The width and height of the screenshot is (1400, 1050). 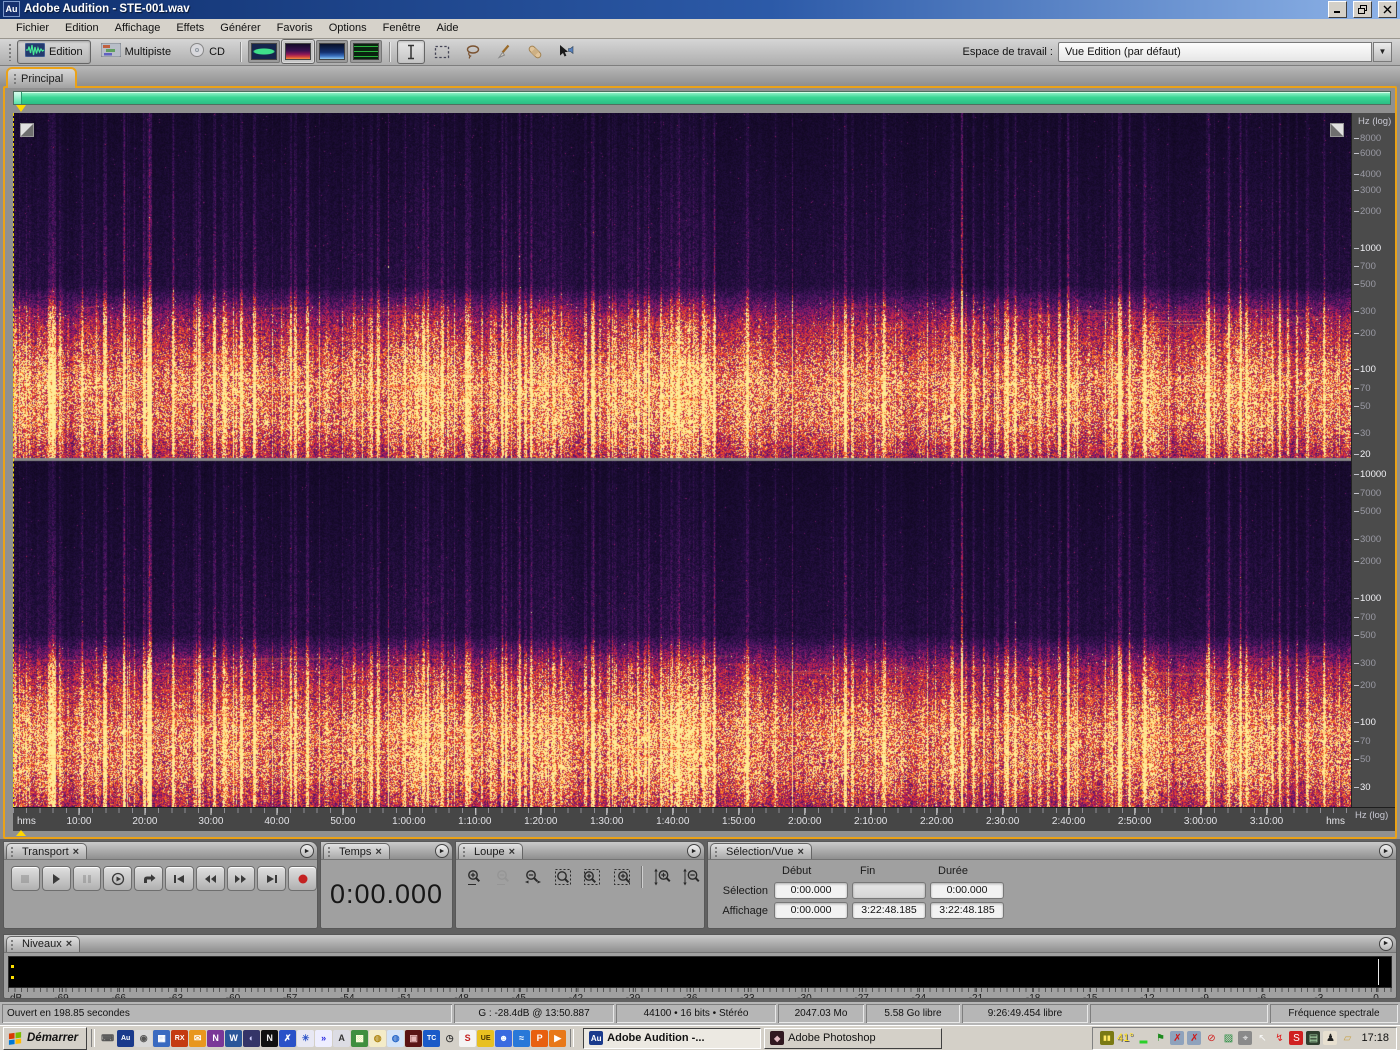 What do you see at coordinates (402, 28) in the screenshot?
I see `menu-fenetre: Fenêtre` at bounding box center [402, 28].